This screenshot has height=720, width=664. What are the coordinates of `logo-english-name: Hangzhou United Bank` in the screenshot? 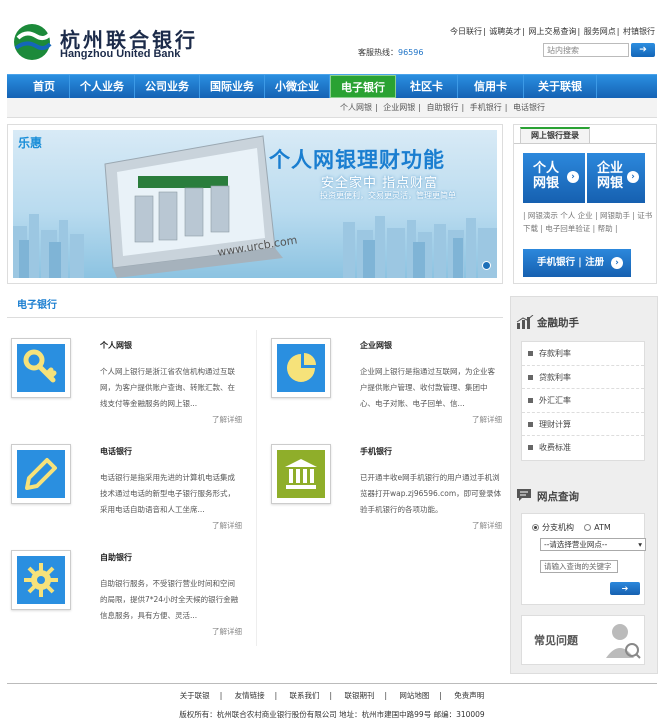 It's located at (120, 54).